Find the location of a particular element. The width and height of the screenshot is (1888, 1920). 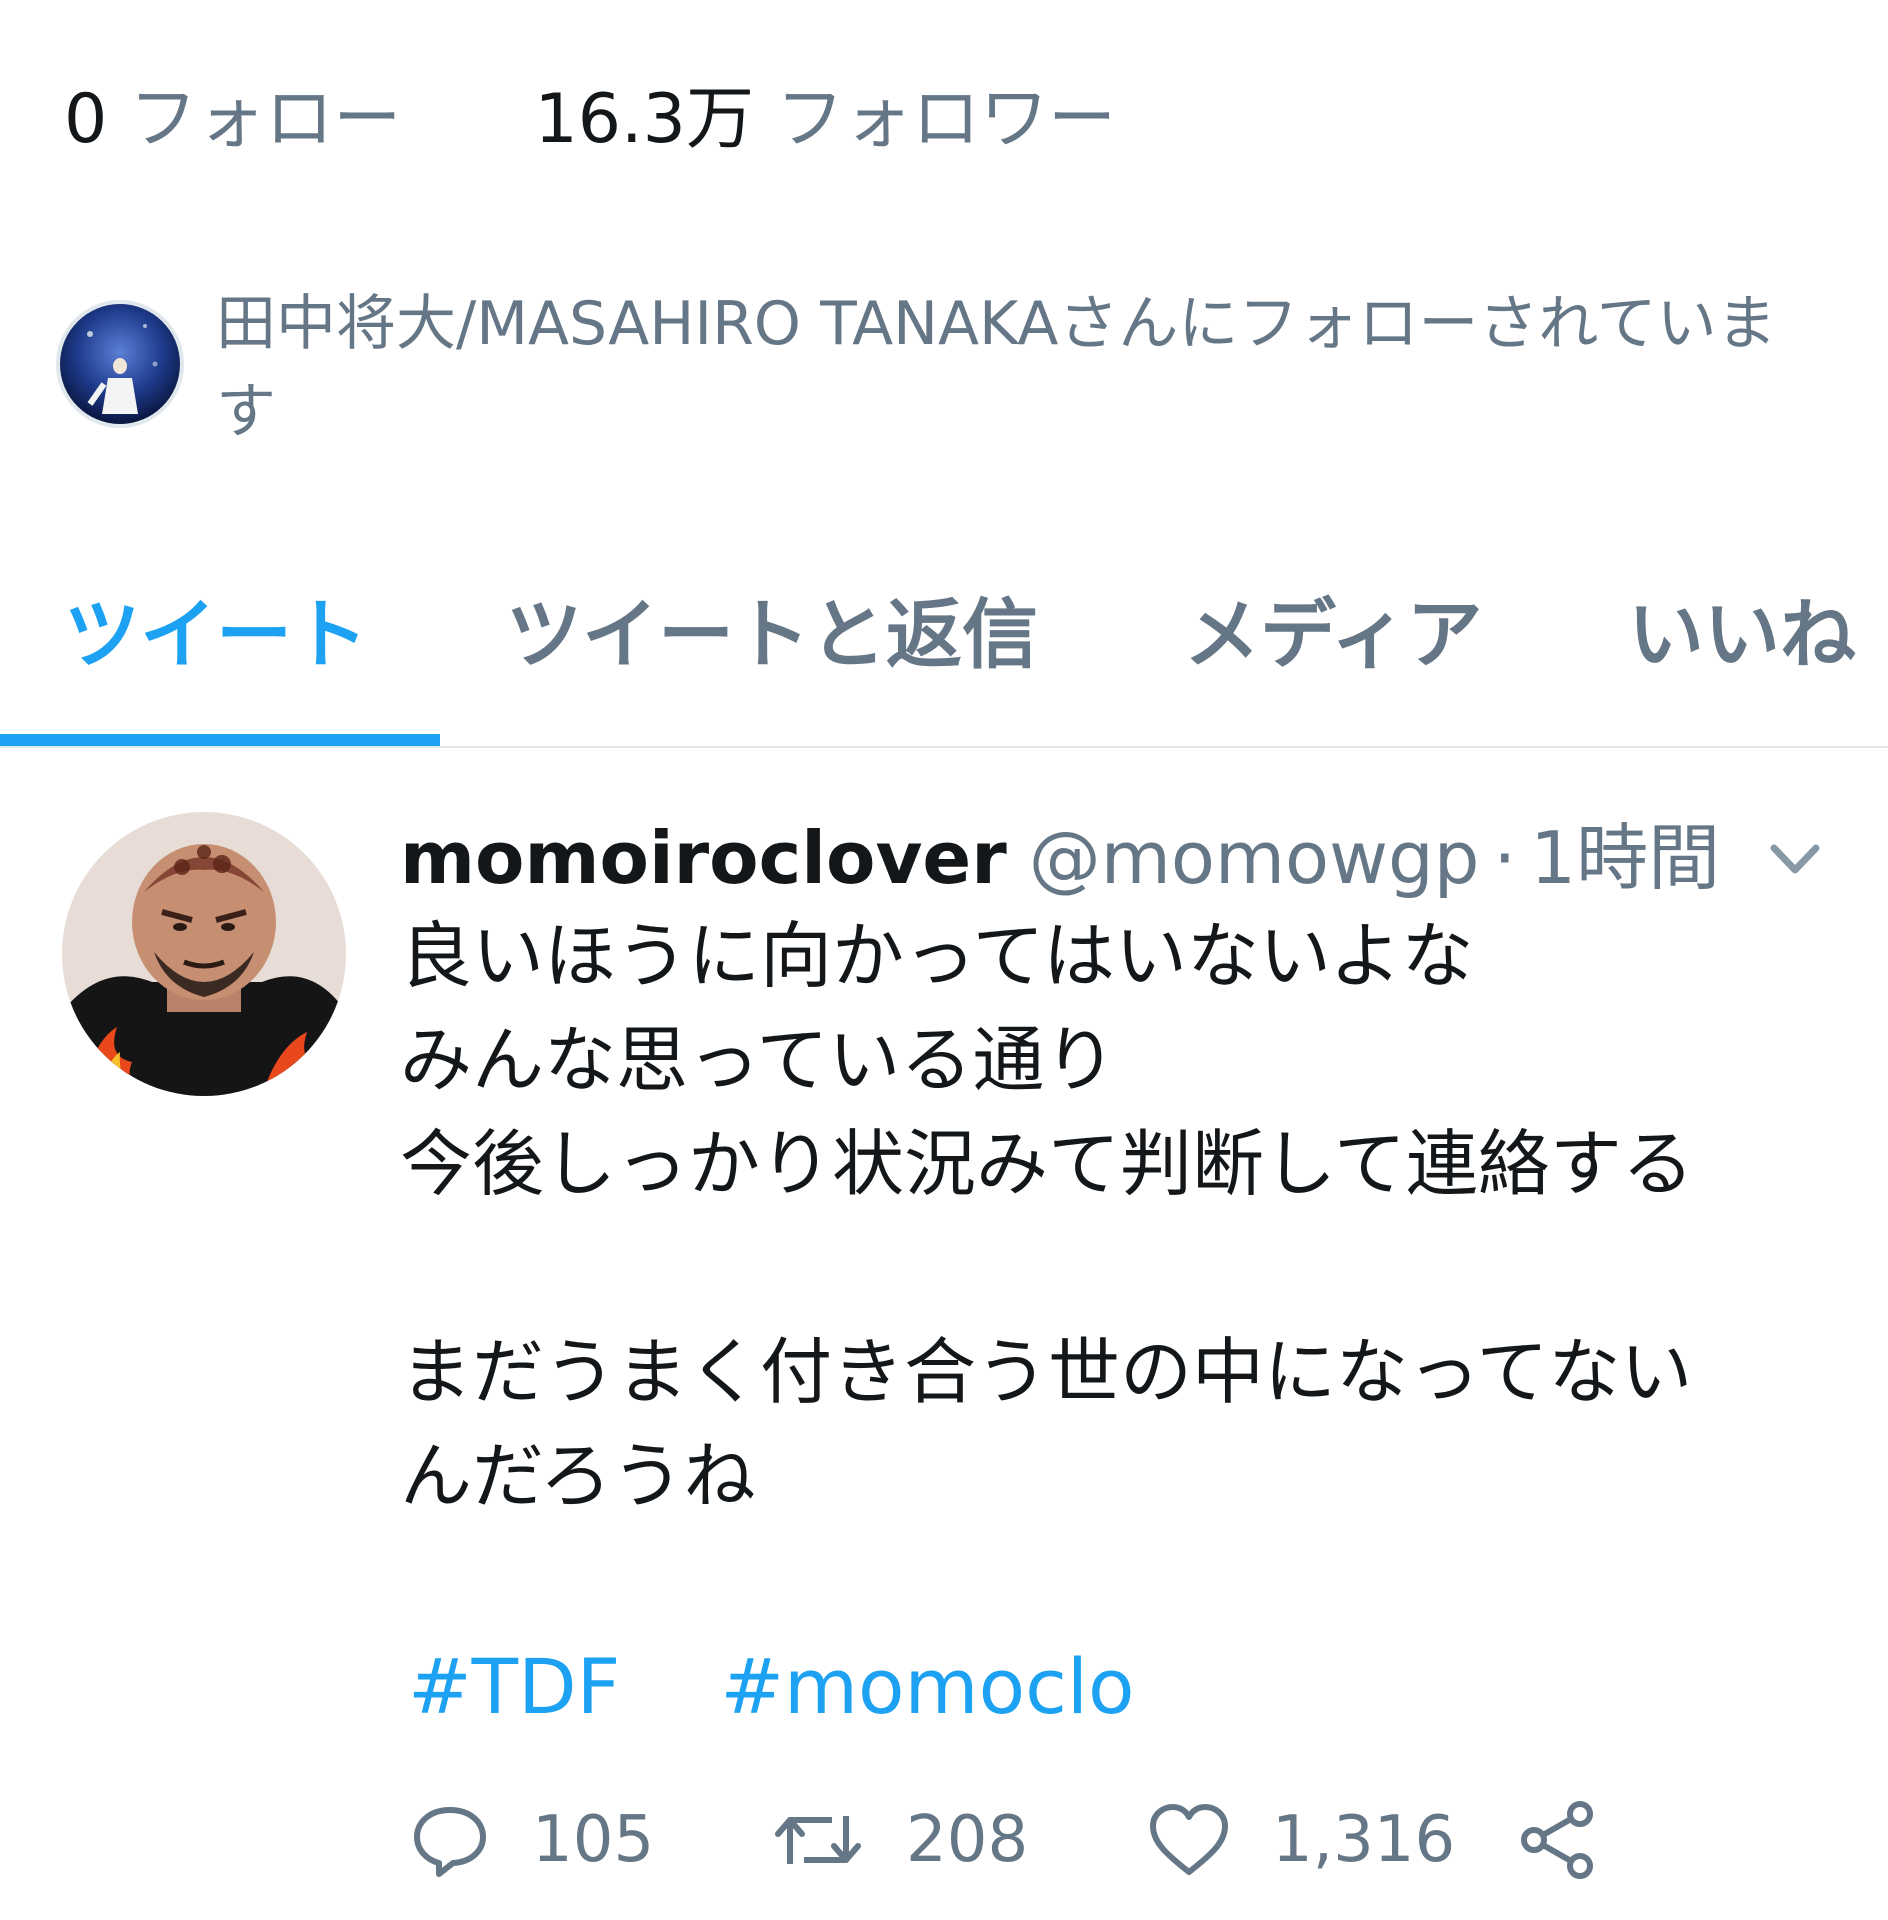

hashtag-link: #momoclo is located at coordinates (927, 1686).